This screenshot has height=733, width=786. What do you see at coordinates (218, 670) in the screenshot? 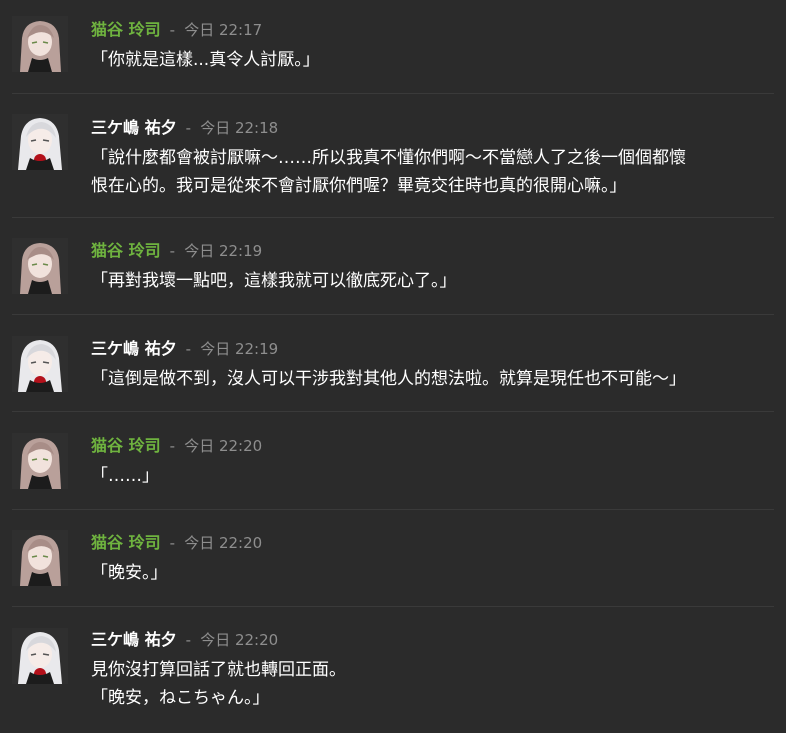
I see `message-line: 見你沒打算回話了就也轉回正面。` at bounding box center [218, 670].